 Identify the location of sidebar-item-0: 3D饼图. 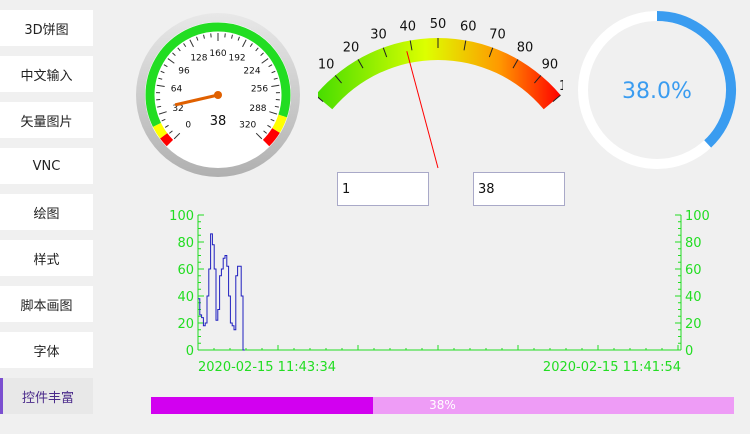
(46, 28).